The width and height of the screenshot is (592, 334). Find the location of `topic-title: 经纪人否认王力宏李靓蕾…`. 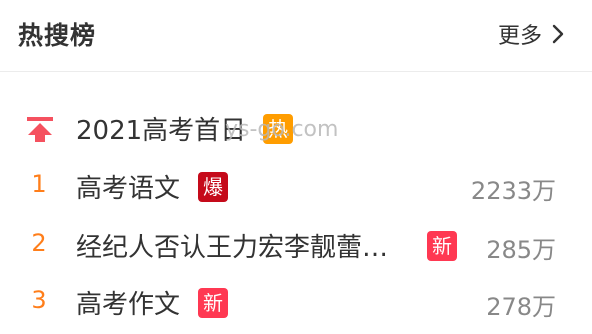

topic-title: 经纪人否认王力宏李靓蕾… is located at coordinates (232, 248).